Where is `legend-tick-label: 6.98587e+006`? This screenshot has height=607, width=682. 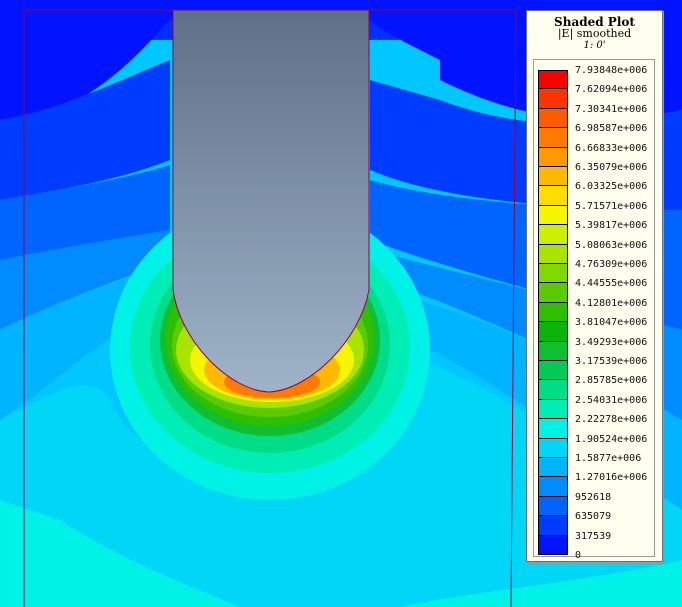 legend-tick-label: 6.98587e+006 is located at coordinates (611, 129).